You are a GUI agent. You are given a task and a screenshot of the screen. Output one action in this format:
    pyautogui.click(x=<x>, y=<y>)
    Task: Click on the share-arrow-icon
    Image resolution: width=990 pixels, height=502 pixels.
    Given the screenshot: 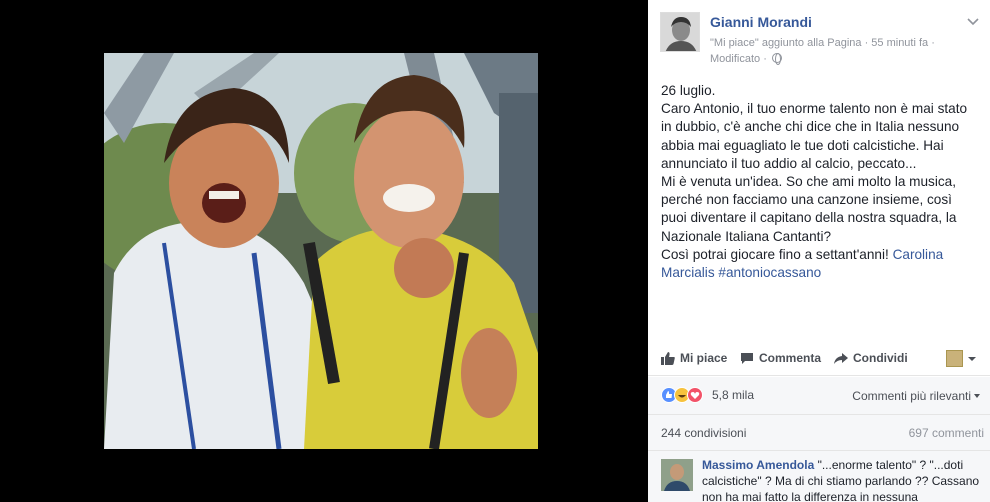 What is the action you would take?
    pyautogui.click(x=841, y=358)
    